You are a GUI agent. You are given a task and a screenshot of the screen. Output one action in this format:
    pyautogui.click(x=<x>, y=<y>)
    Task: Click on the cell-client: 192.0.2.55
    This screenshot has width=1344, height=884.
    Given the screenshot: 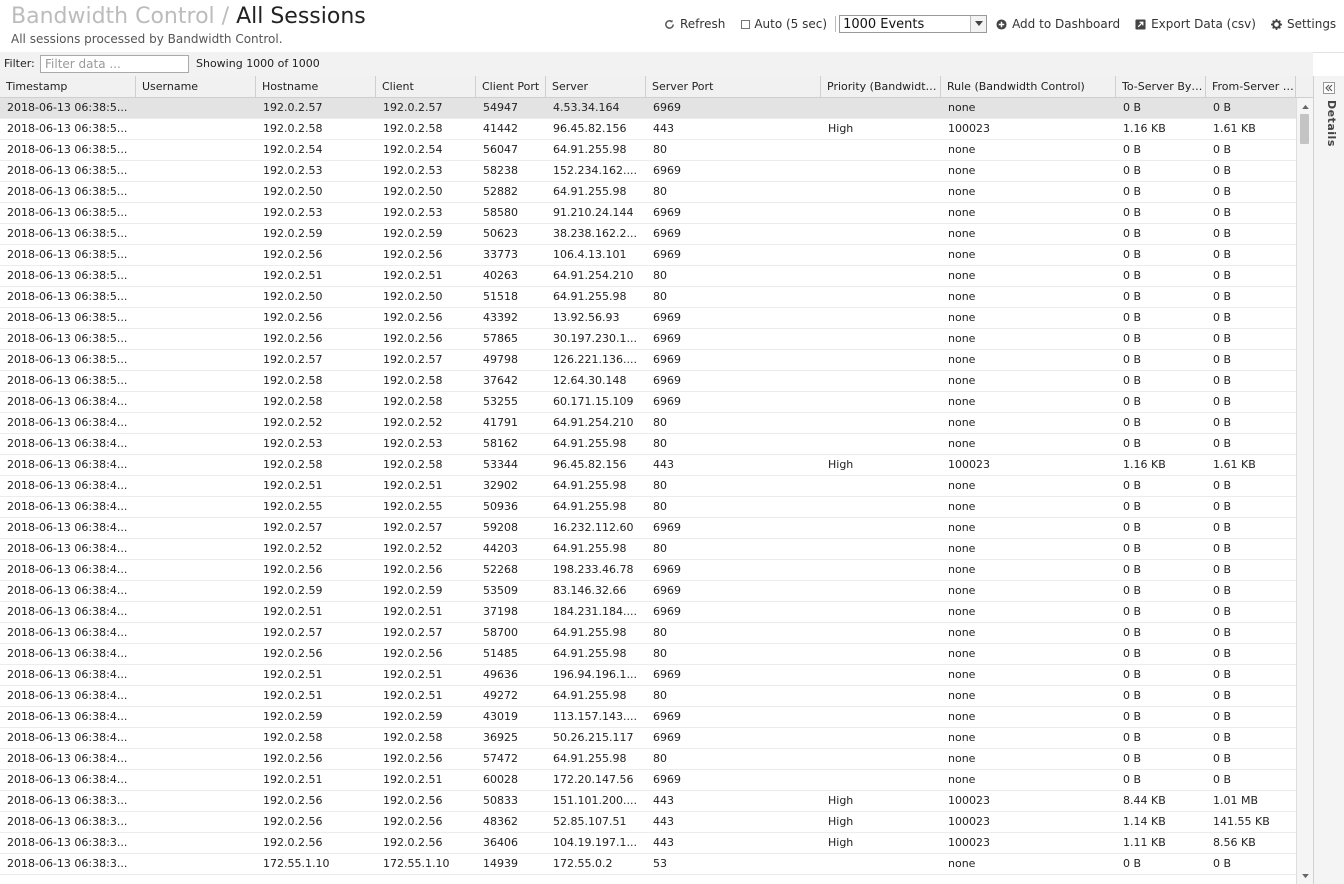 What is the action you would take?
    pyautogui.click(x=413, y=506)
    